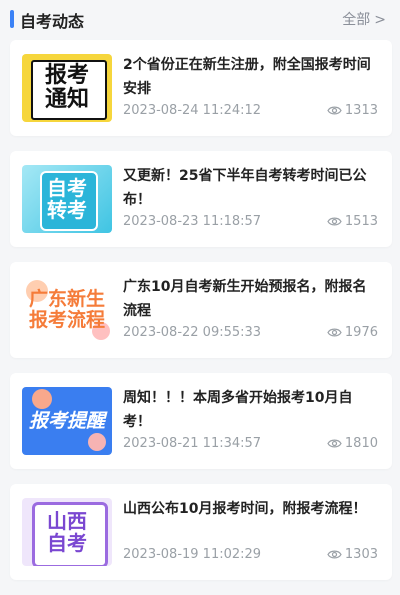 The image size is (400, 595). I want to click on section-title: 自考动态, so click(52, 21).